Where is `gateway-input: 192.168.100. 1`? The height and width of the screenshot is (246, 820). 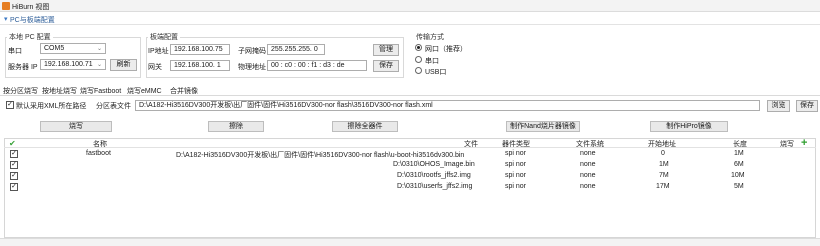
gateway-input: 192.168.100. 1 is located at coordinates (200, 65).